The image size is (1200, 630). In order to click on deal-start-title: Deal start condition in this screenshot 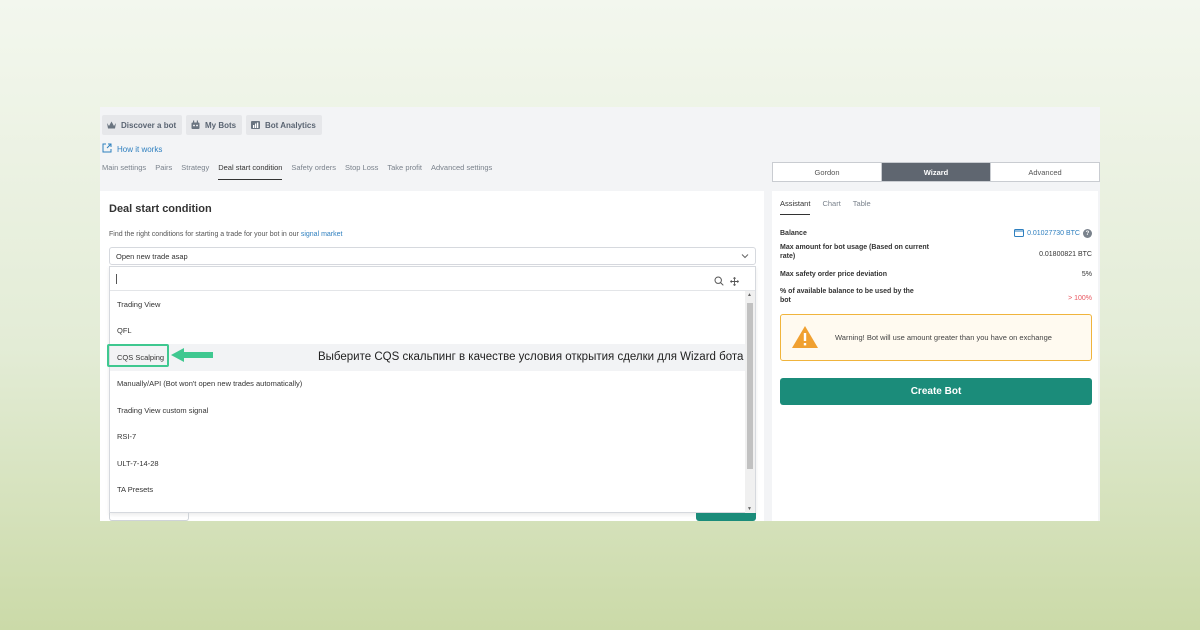, I will do `click(160, 209)`.